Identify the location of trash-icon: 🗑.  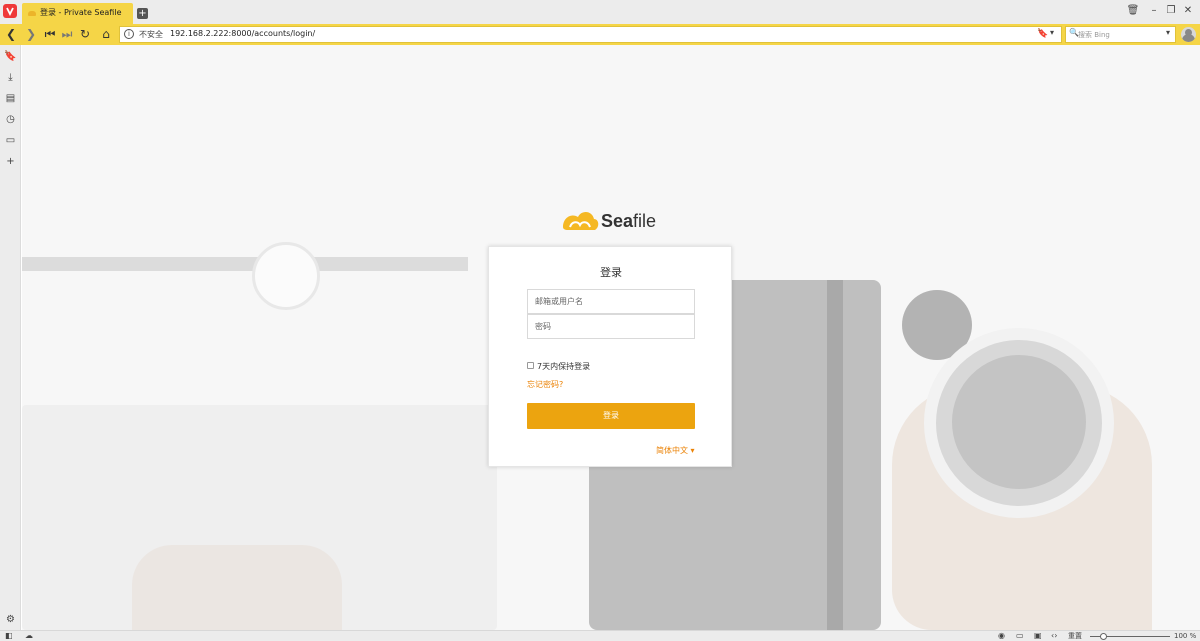
(1133, 11).